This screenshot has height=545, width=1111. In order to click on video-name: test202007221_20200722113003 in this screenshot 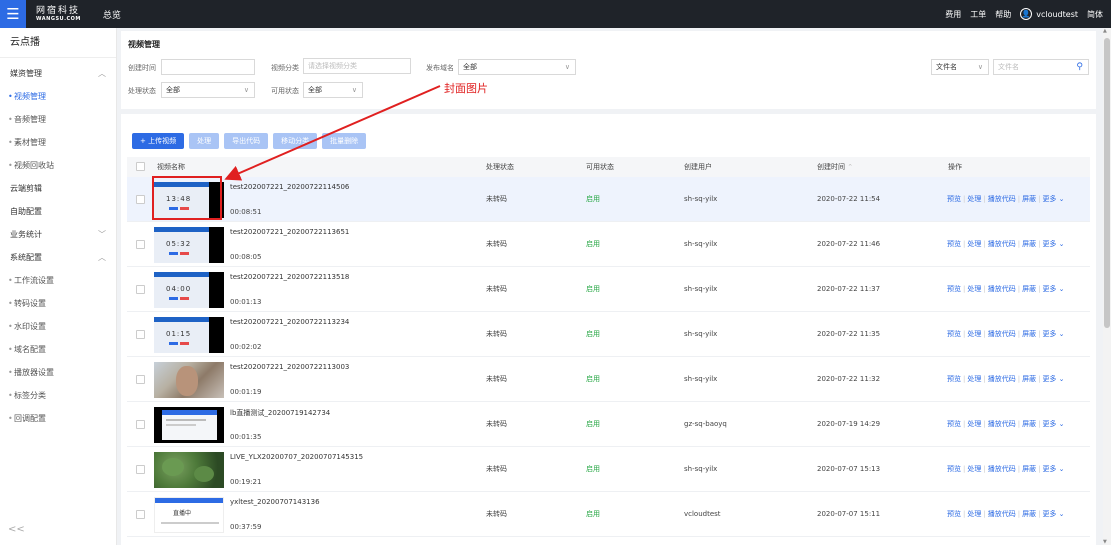, I will do `click(289, 367)`.